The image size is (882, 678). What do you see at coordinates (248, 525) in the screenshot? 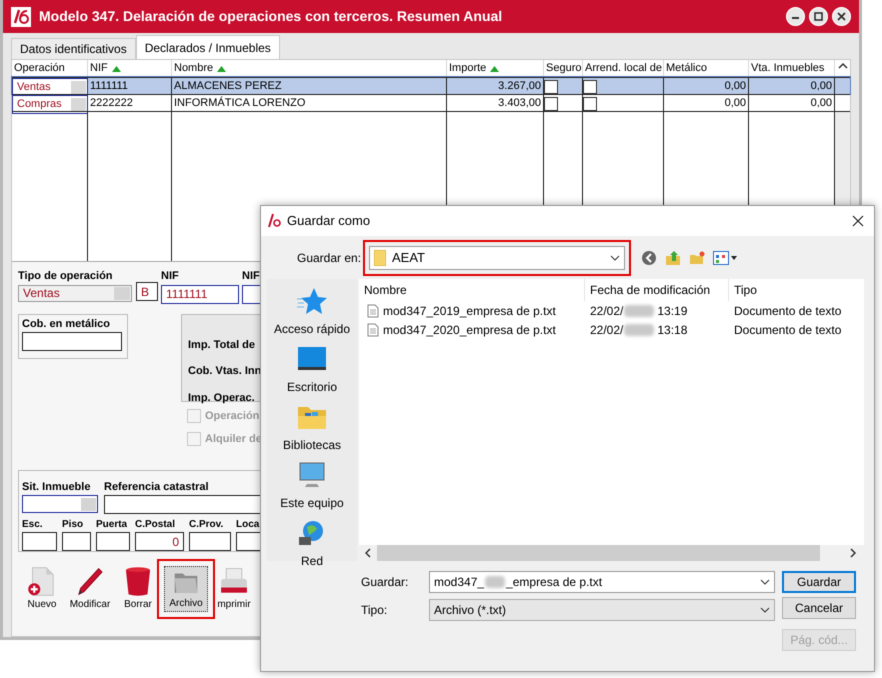
I see `field-label: Loca` at bounding box center [248, 525].